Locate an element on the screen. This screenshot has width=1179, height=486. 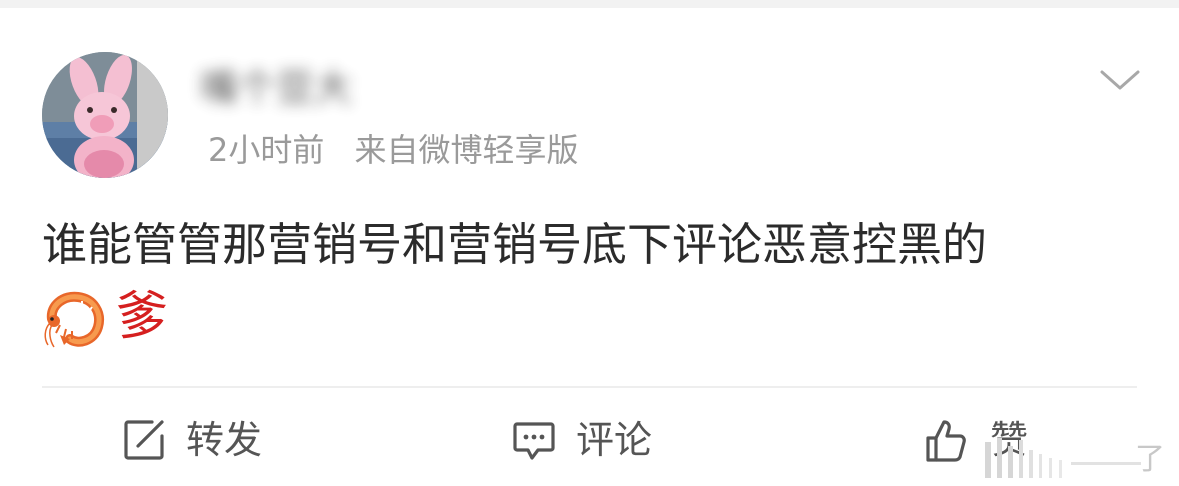
post-meta: 2小时前 来自微博轻享版 is located at coordinates (393, 150).